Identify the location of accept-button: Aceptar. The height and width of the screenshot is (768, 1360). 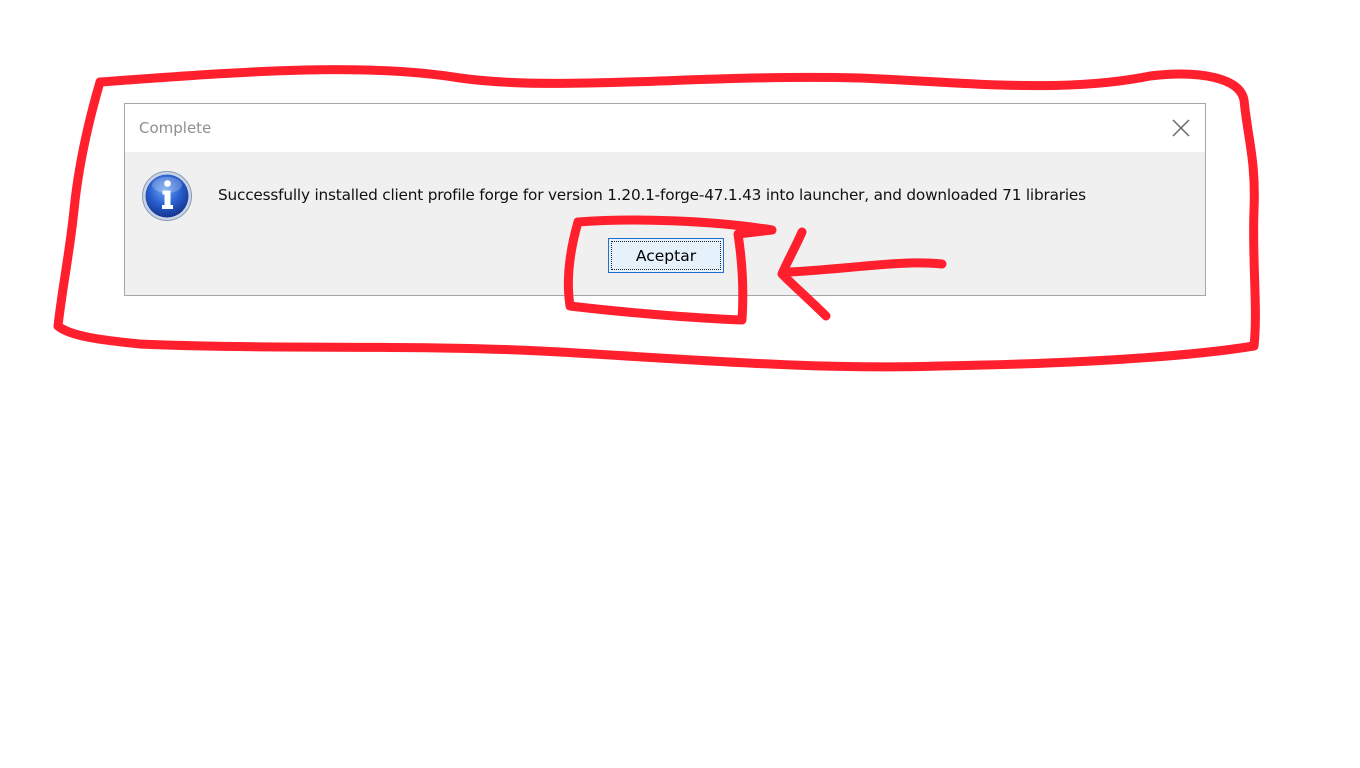
(666, 255).